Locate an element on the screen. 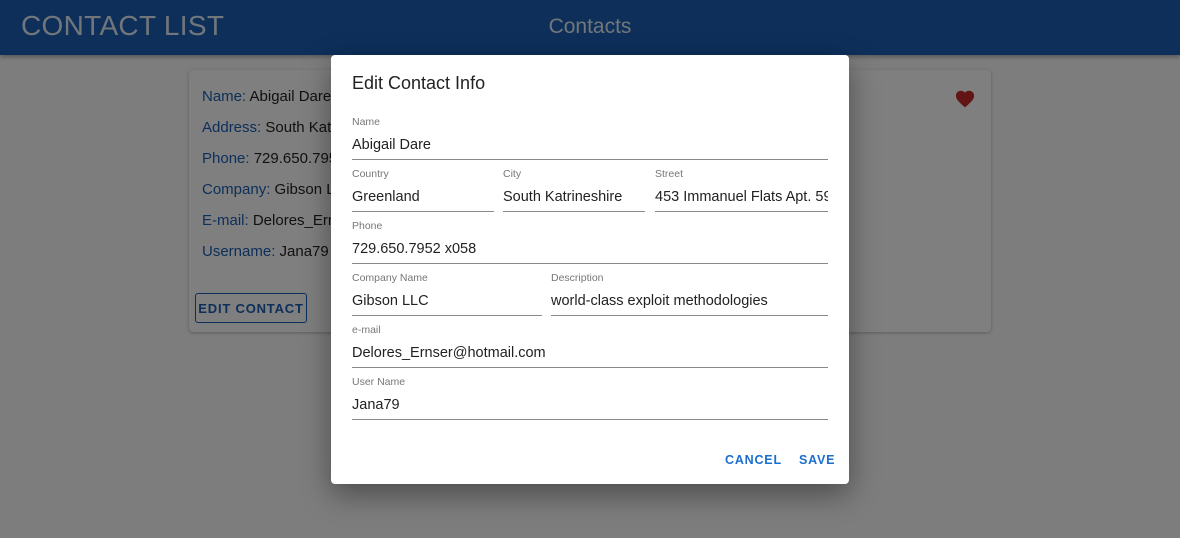 The width and height of the screenshot is (1180, 538). username-input is located at coordinates (590, 407).